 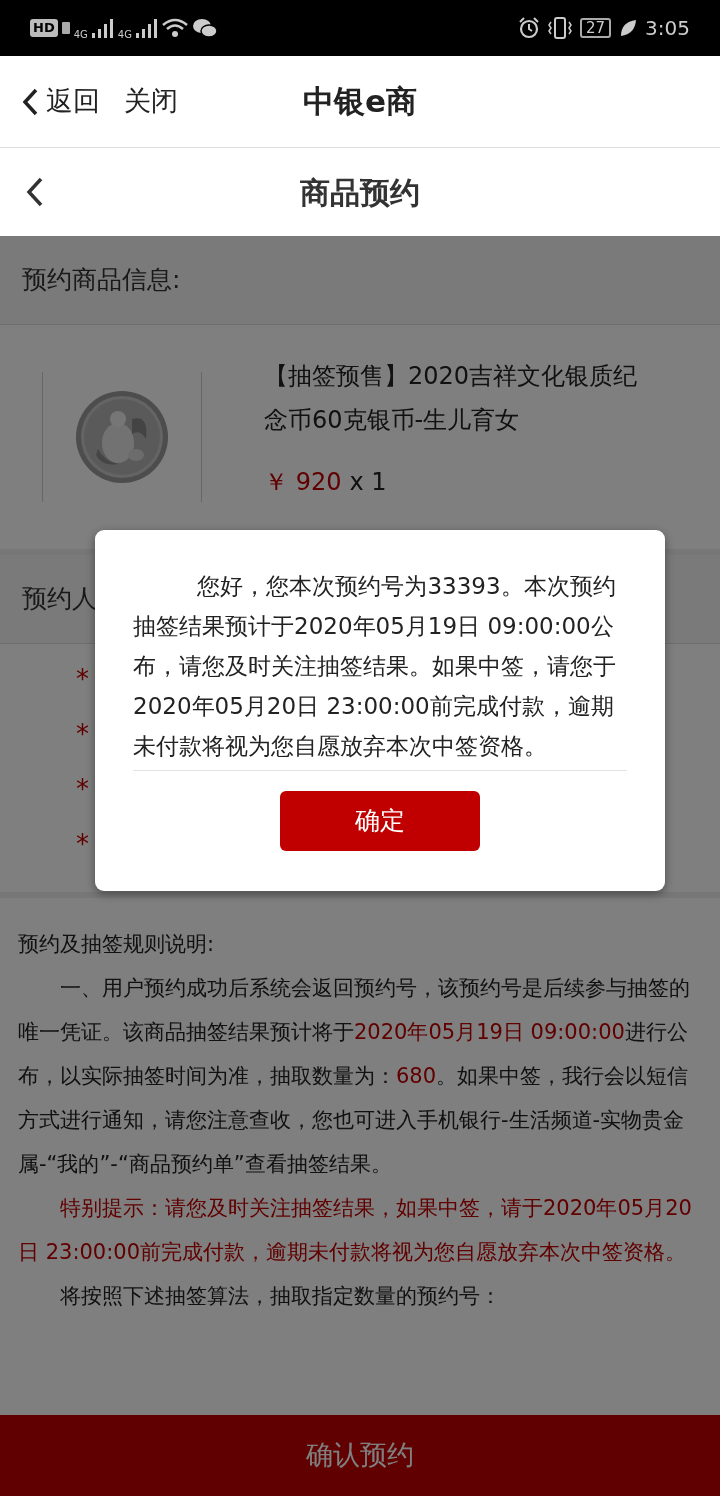 I want to click on sim-icon, so click(x=65, y=28).